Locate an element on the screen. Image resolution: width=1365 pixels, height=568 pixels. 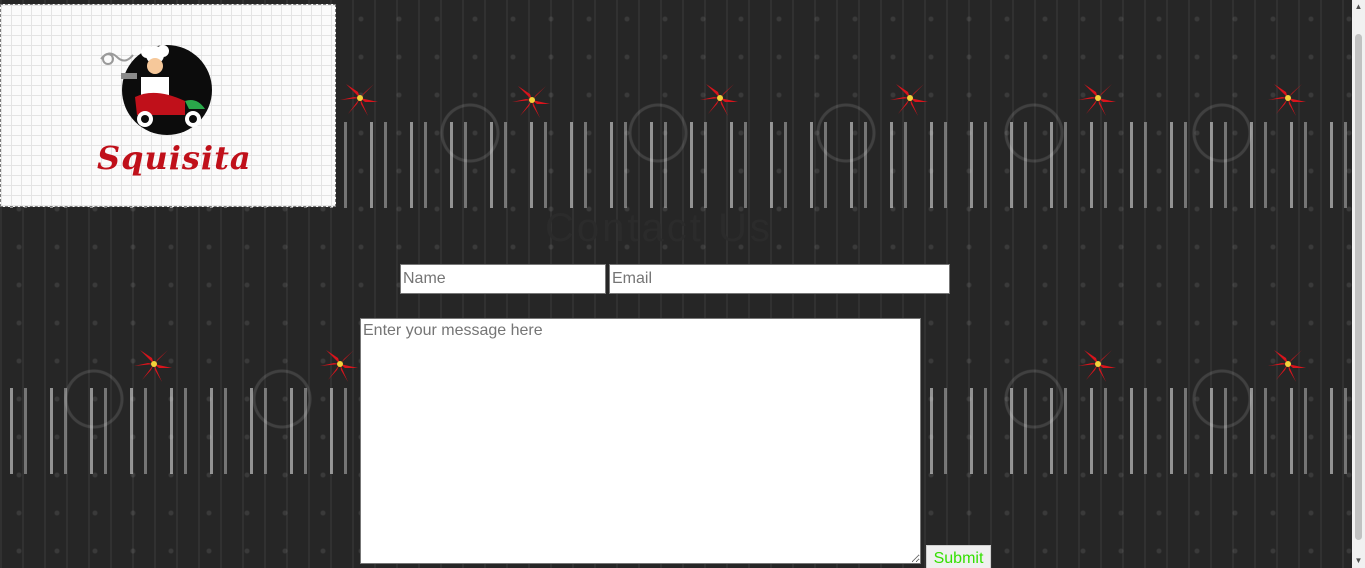
email-field is located at coordinates (779, 279).